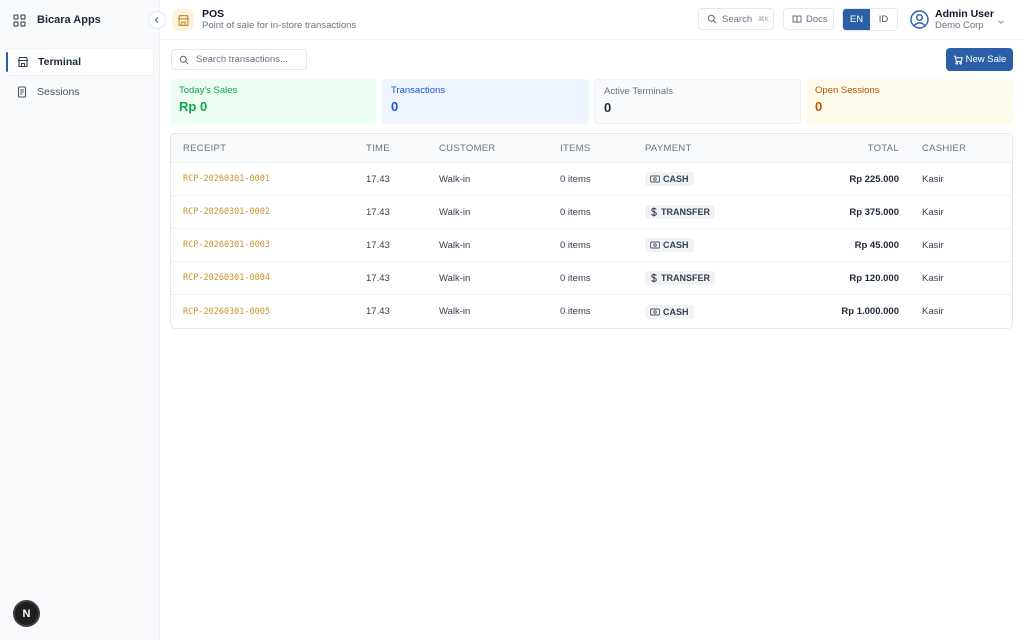 Image resolution: width=1024 pixels, height=640 pixels. What do you see at coordinates (876, 245) in the screenshot?
I see `transaction-total: Rp 45.000` at bounding box center [876, 245].